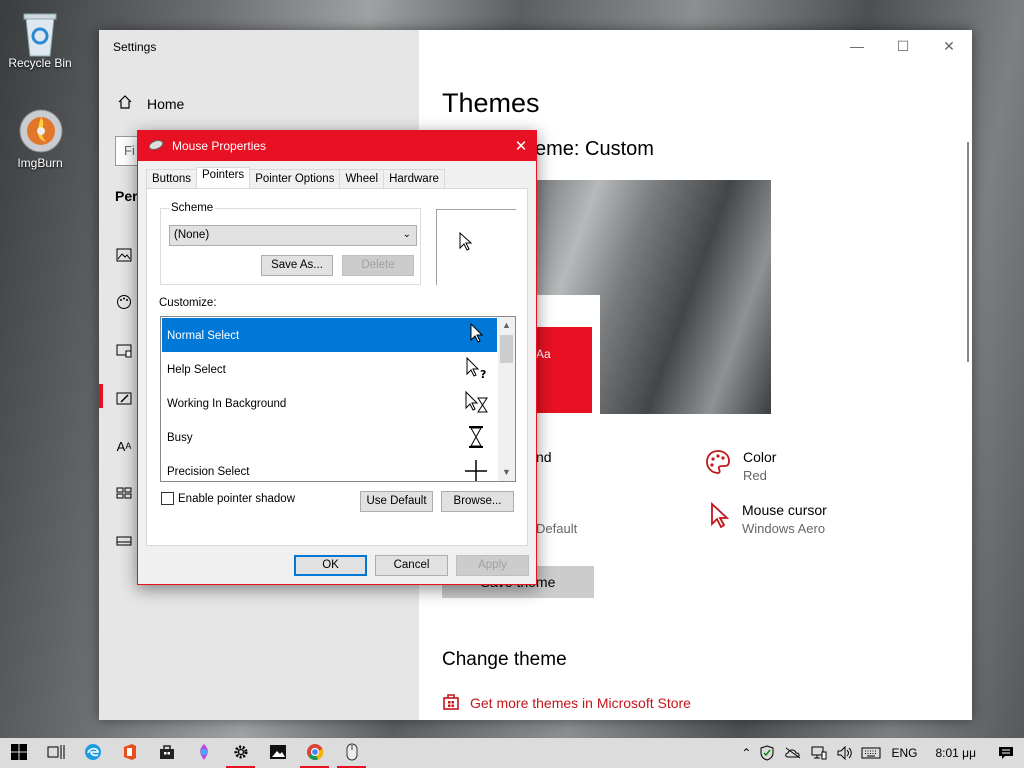 The width and height of the screenshot is (1024, 768). Describe the element at coordinates (740, 466) in the screenshot. I see `color-prop: Color Red` at that location.